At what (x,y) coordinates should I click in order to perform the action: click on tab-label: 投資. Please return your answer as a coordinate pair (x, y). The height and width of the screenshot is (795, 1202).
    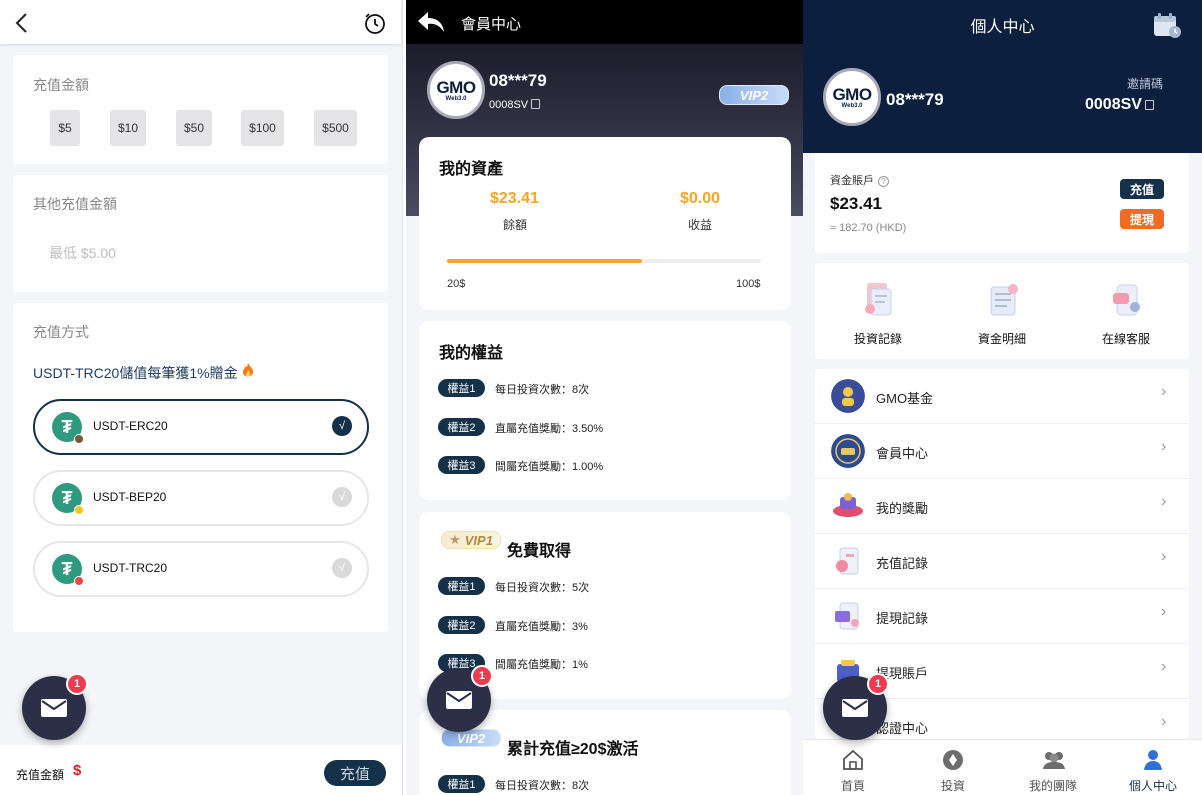
    Looking at the image, I should click on (952, 786).